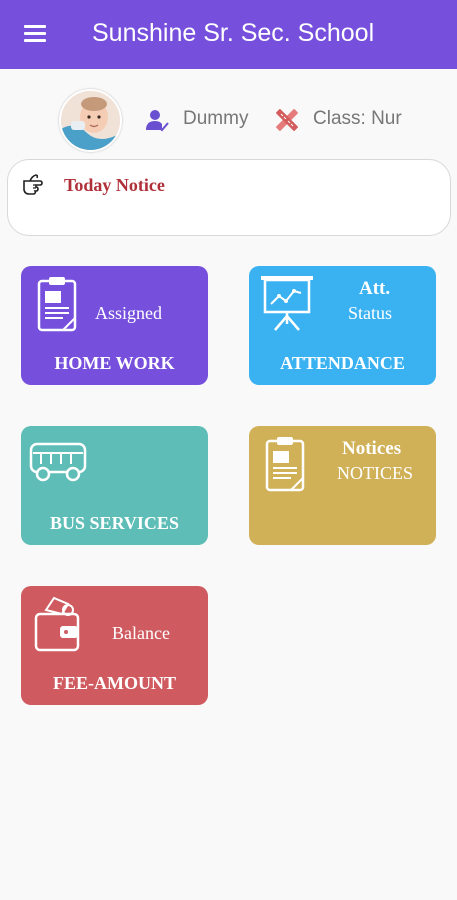 This screenshot has height=900, width=457. What do you see at coordinates (375, 288) in the screenshot?
I see `attendance-top-text: Att.` at bounding box center [375, 288].